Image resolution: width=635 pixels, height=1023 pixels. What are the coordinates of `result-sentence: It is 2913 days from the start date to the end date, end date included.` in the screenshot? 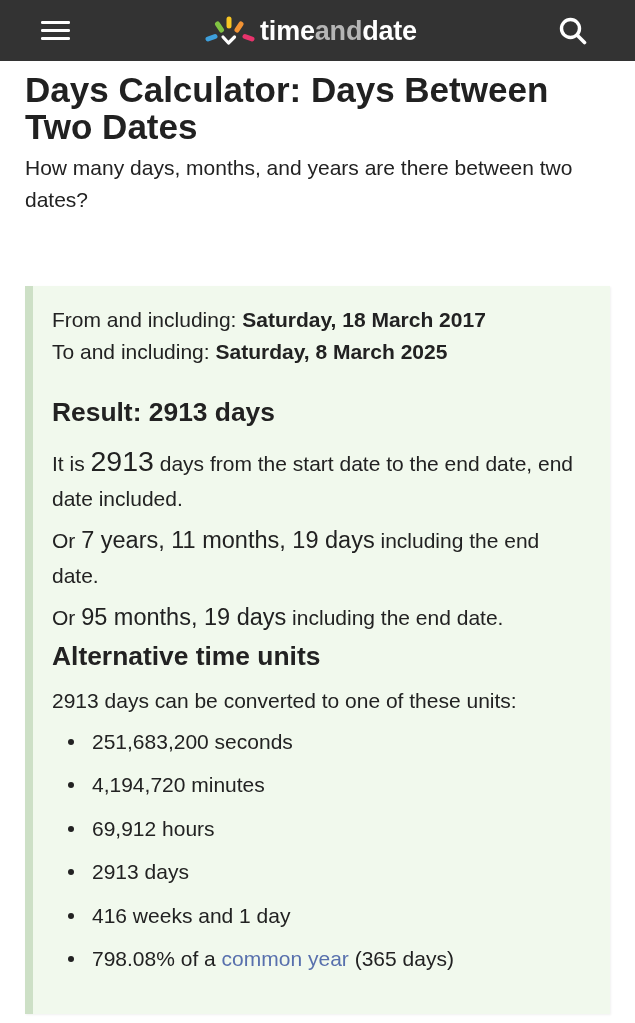 It's located at (313, 478).